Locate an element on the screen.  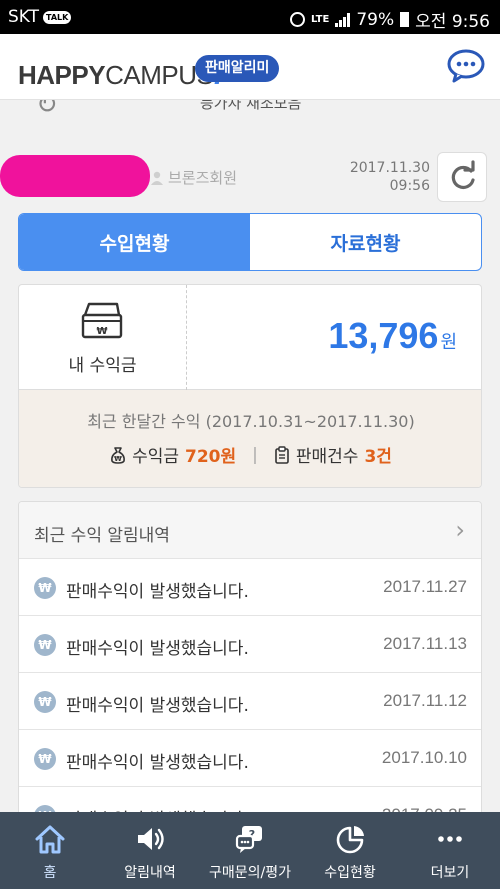
chat-bubble-icon is located at coordinates (466, 66).